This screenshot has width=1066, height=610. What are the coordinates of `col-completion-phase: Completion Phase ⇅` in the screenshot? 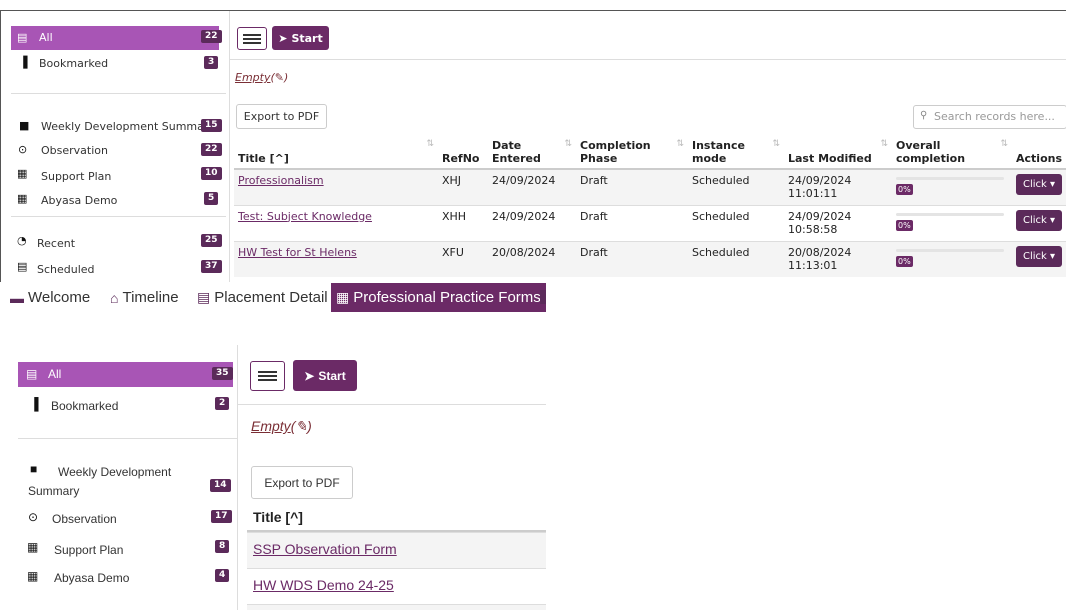 It's located at (632, 152).